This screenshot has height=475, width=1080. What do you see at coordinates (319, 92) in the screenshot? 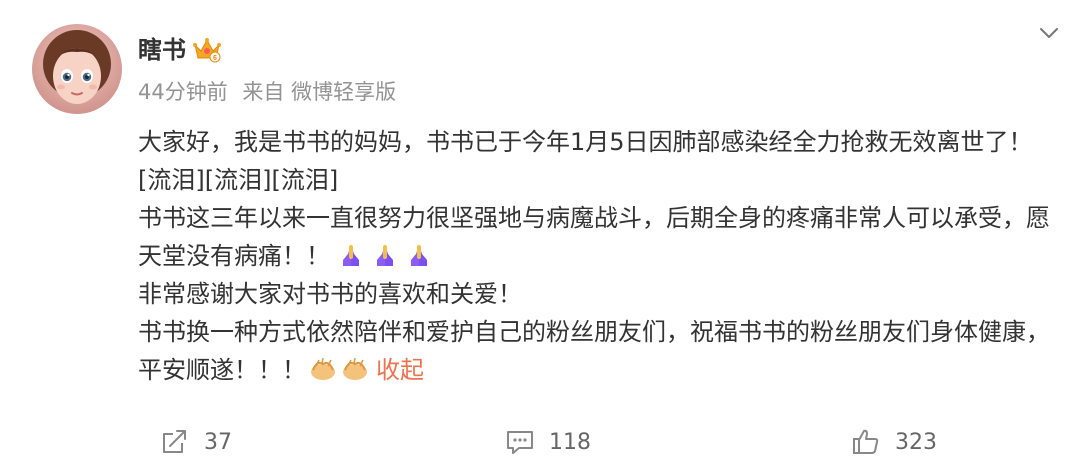
I see `post-source: 来自 微博轻享版` at bounding box center [319, 92].